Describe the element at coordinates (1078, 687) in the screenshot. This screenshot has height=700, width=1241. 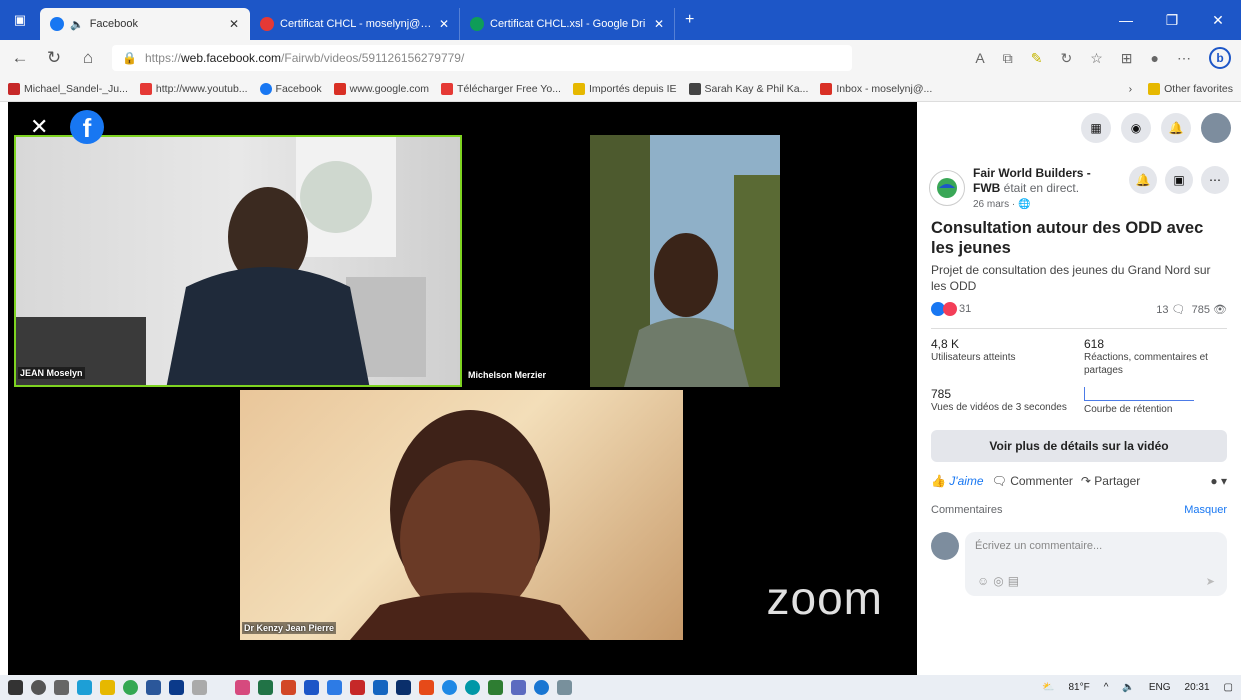
I see `weather-temp: 81°F` at that location.